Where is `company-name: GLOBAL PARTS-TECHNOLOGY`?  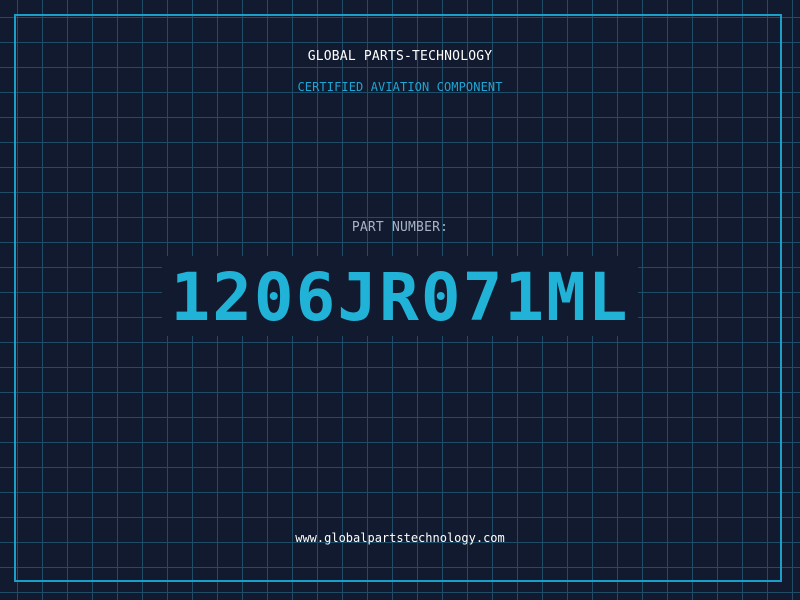 company-name: GLOBAL PARTS-TECHNOLOGY is located at coordinates (400, 56).